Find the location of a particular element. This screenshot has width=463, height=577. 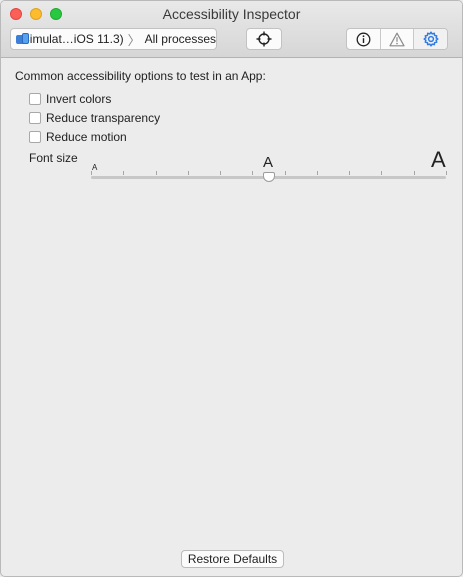

info-icon is located at coordinates (363, 39).